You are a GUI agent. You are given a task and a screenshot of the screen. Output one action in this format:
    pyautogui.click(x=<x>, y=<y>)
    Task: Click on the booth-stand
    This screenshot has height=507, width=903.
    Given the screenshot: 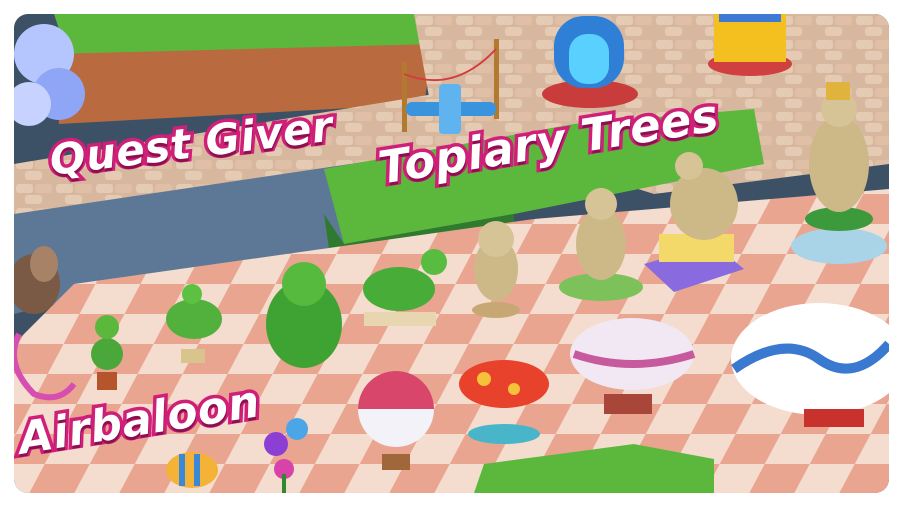 What is the action you would take?
    pyautogui.click(x=750, y=45)
    